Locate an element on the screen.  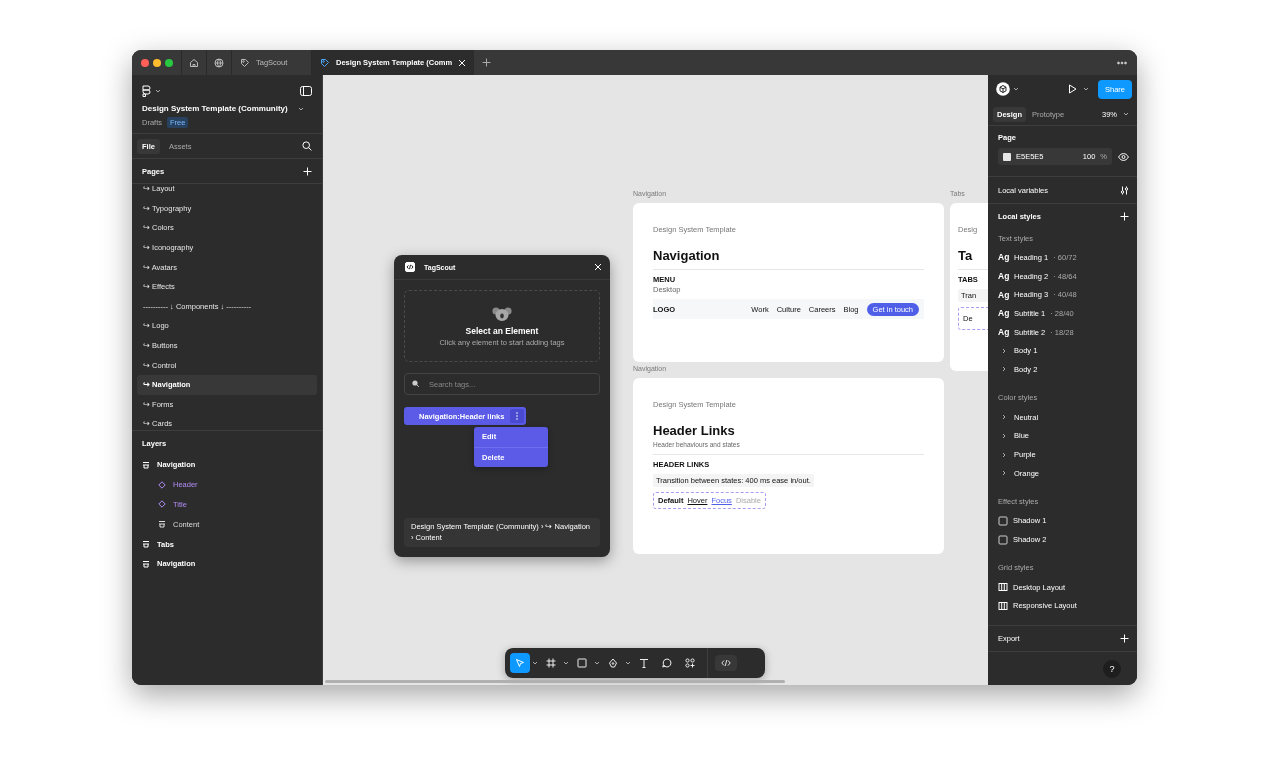
close-button is located at coordinates (145, 62).